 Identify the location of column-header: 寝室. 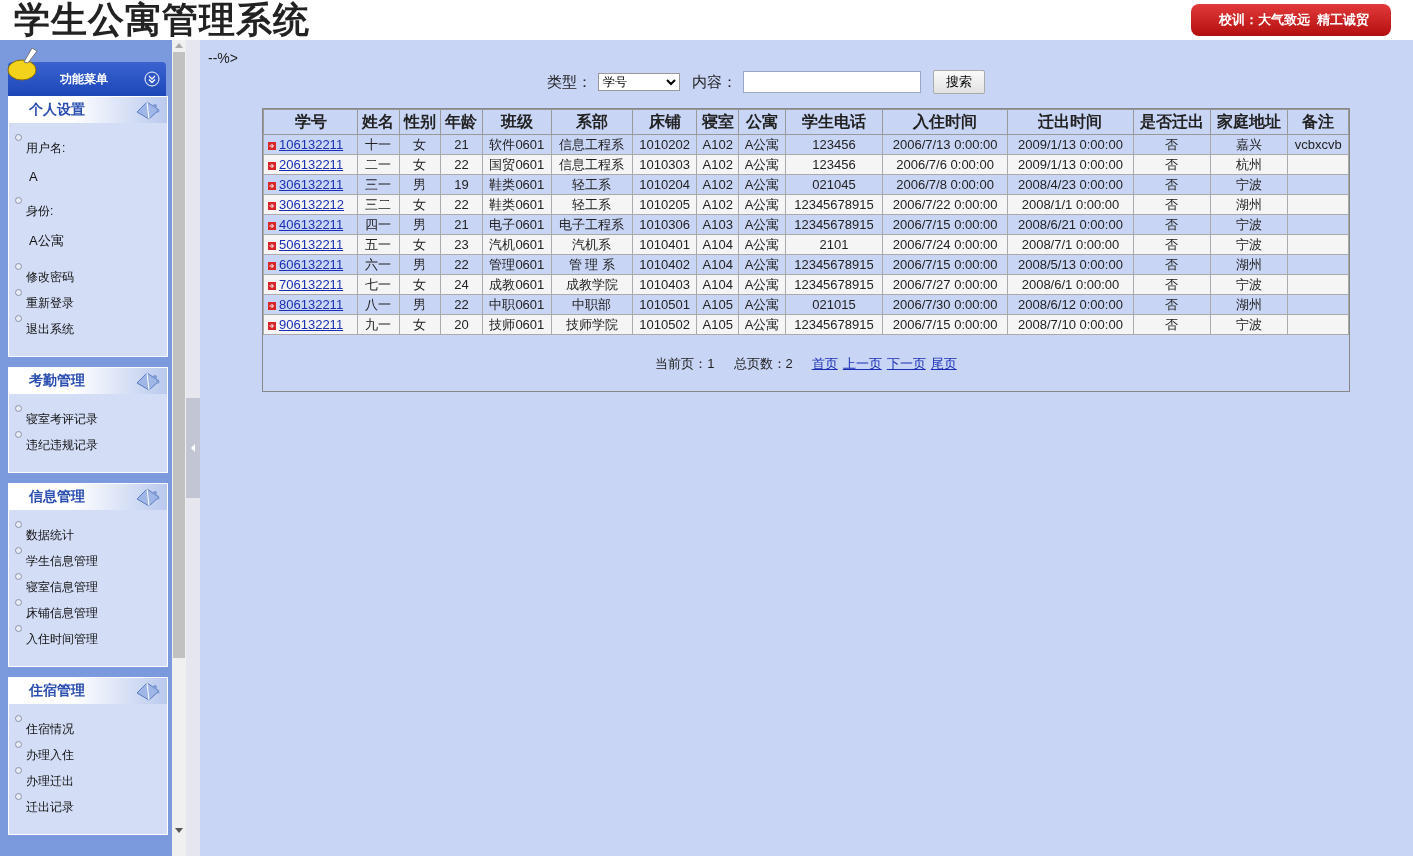
(717, 122).